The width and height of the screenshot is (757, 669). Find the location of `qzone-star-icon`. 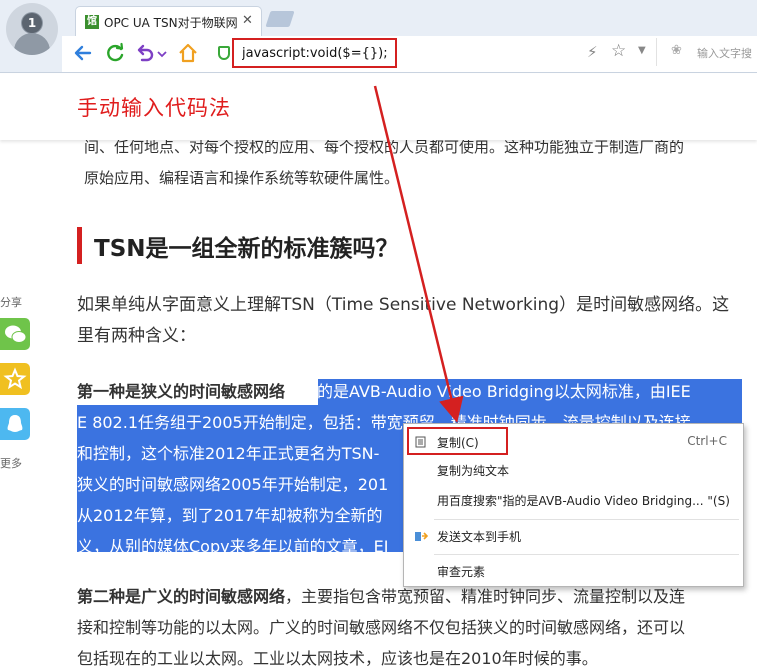

qzone-star-icon is located at coordinates (15, 379).